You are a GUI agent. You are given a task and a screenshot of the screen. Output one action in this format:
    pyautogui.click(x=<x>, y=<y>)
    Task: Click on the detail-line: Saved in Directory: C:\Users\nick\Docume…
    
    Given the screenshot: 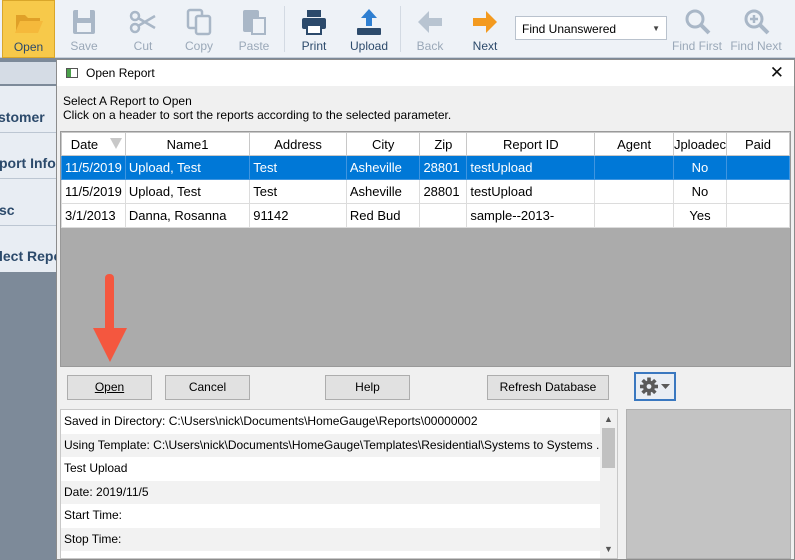 What is the action you would take?
    pyautogui.click(x=271, y=421)
    